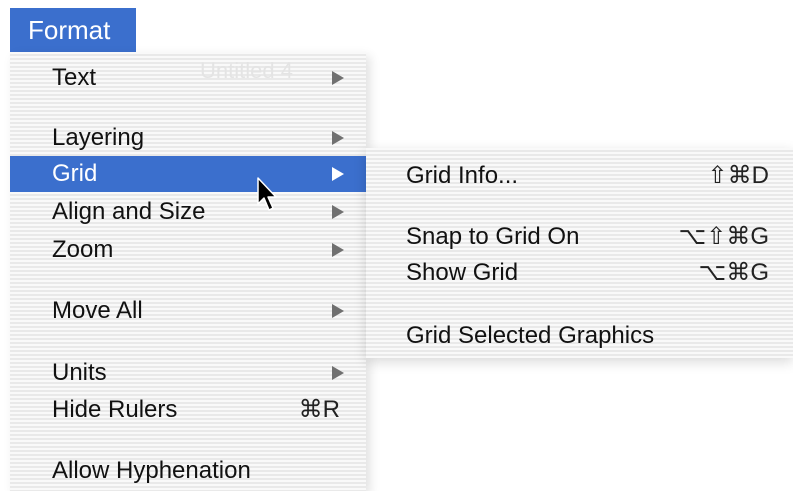 The image size is (793, 491). Describe the element at coordinates (188, 138) in the screenshot. I see `menu-item-layering: Layering` at that location.